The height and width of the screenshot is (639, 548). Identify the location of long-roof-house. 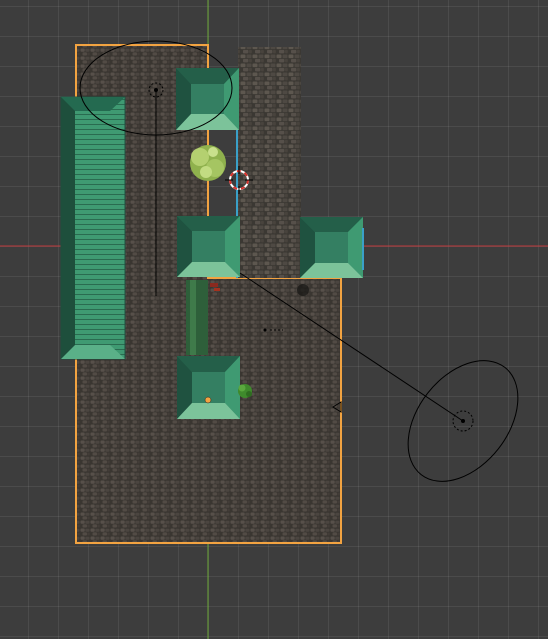
(93, 228).